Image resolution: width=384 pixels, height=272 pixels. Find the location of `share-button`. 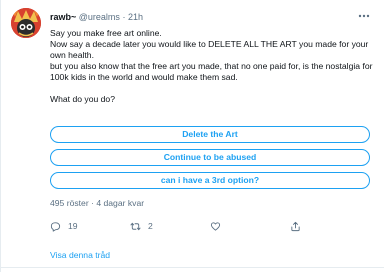

share-button is located at coordinates (299, 226).